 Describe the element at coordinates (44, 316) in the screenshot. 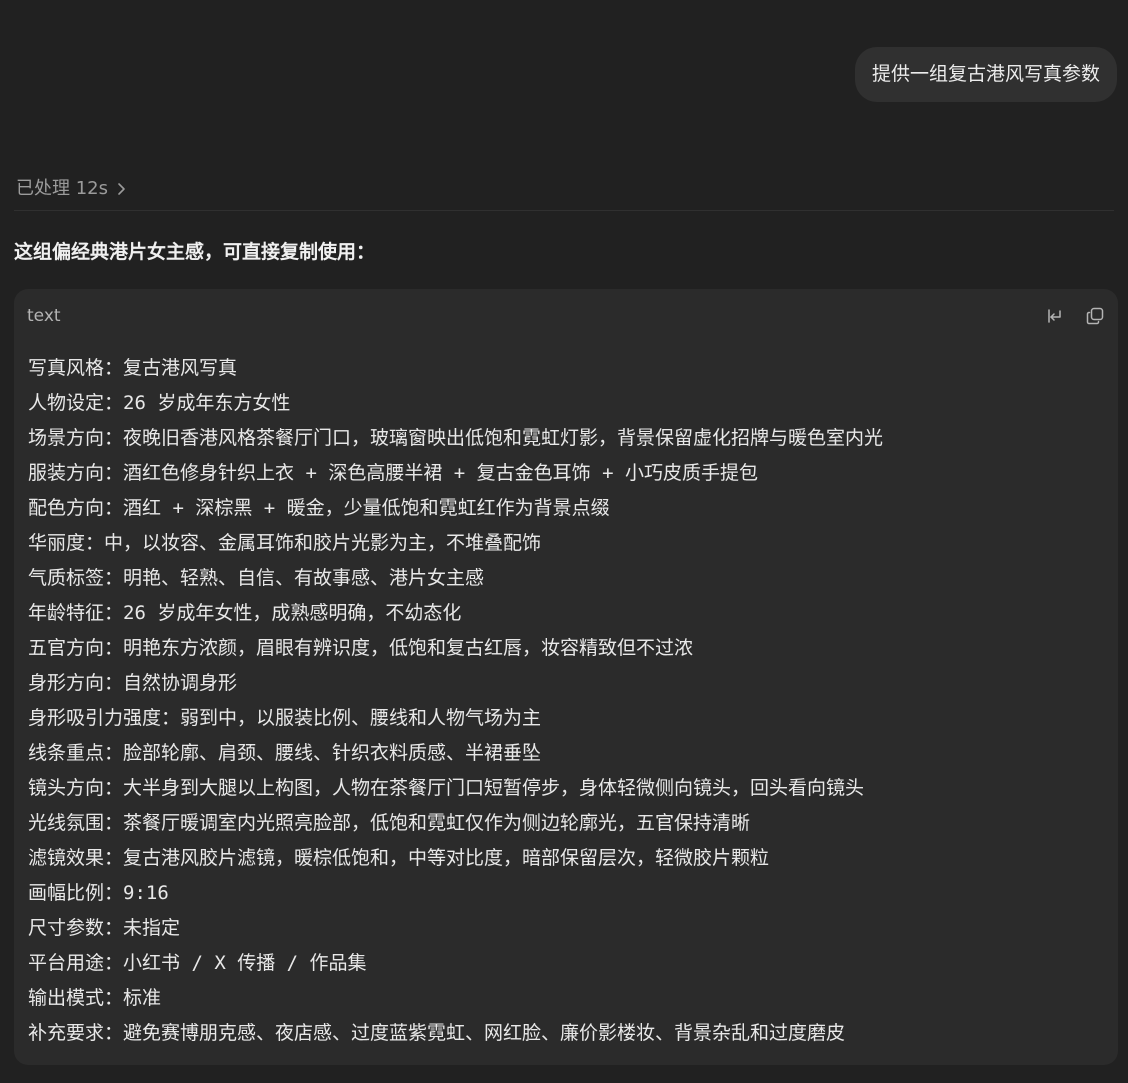

I see `code-language-label: text` at that location.